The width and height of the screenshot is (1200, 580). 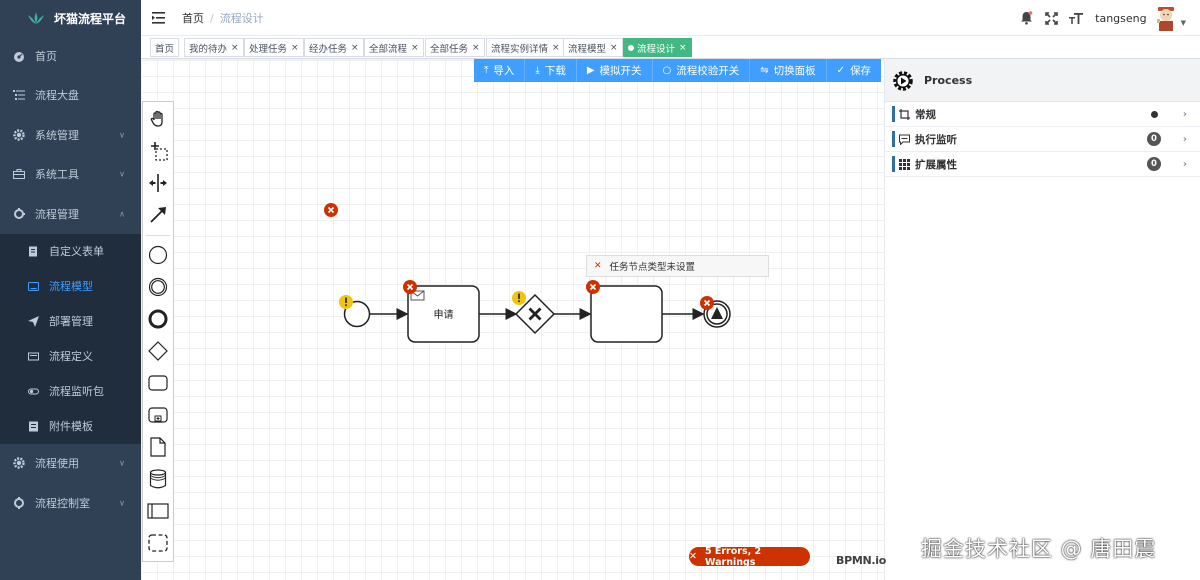 I want to click on sidebar-item-dashboard: 流程大盘, so click(x=70, y=96).